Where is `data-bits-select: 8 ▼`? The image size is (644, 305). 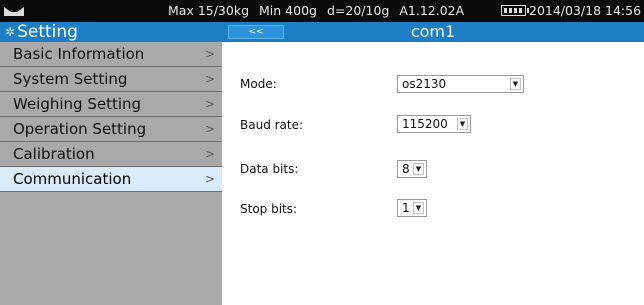
data-bits-select: 8 ▼ is located at coordinates (412, 169).